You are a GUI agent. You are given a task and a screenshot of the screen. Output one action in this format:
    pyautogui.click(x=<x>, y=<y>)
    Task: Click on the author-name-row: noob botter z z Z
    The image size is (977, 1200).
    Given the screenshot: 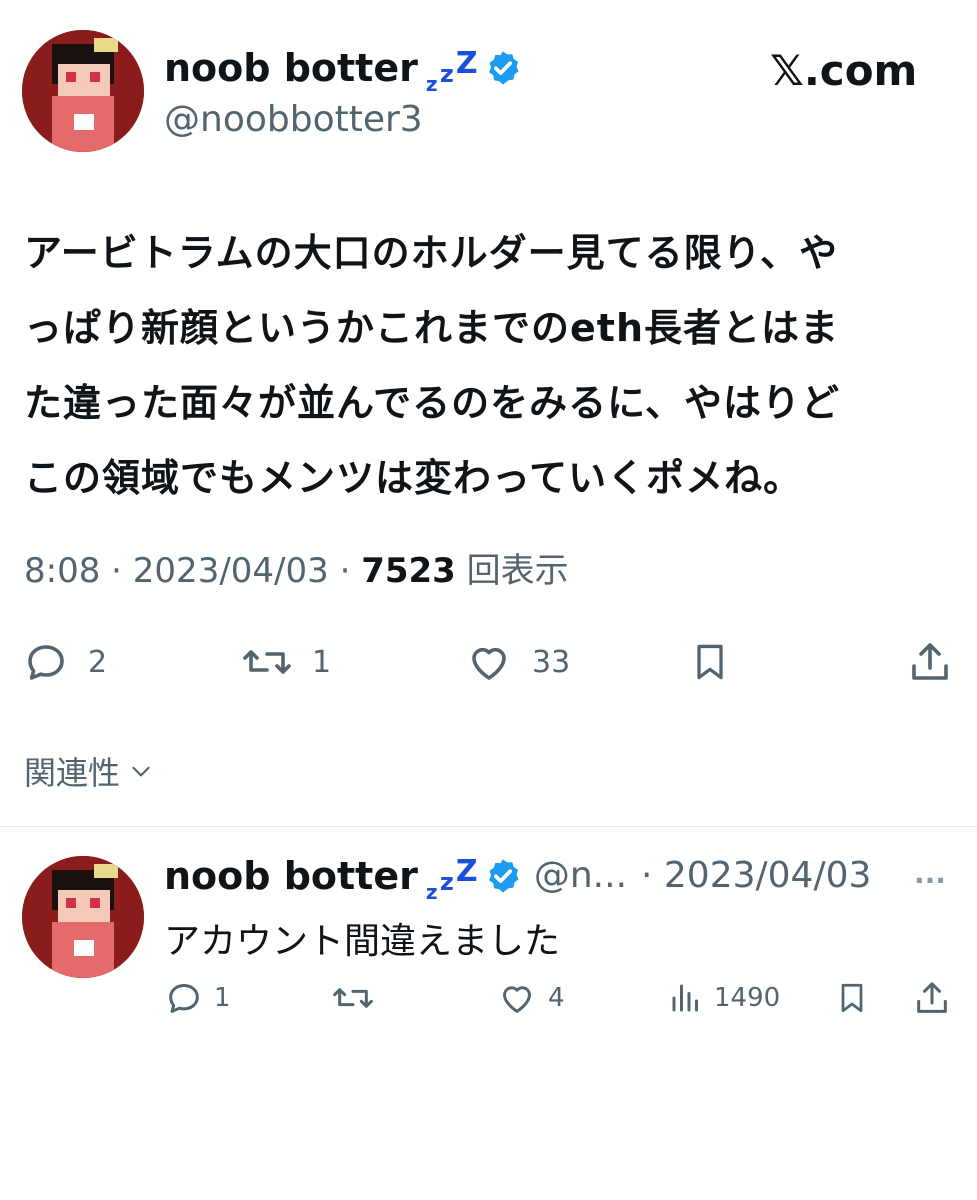 What is the action you would take?
    pyautogui.click(x=343, y=71)
    